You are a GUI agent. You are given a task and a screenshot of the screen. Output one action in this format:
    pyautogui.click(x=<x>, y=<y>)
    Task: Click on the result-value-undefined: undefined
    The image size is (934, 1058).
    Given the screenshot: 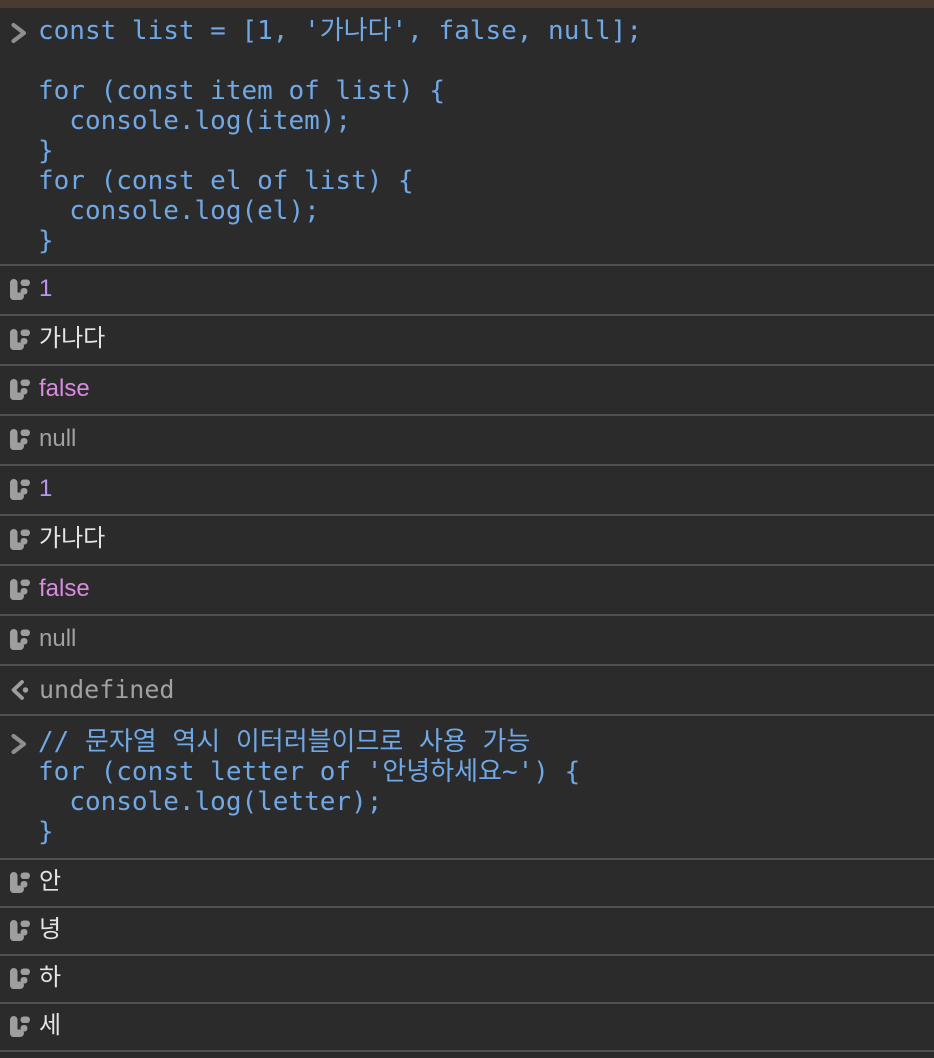 What is the action you would take?
    pyautogui.click(x=107, y=689)
    